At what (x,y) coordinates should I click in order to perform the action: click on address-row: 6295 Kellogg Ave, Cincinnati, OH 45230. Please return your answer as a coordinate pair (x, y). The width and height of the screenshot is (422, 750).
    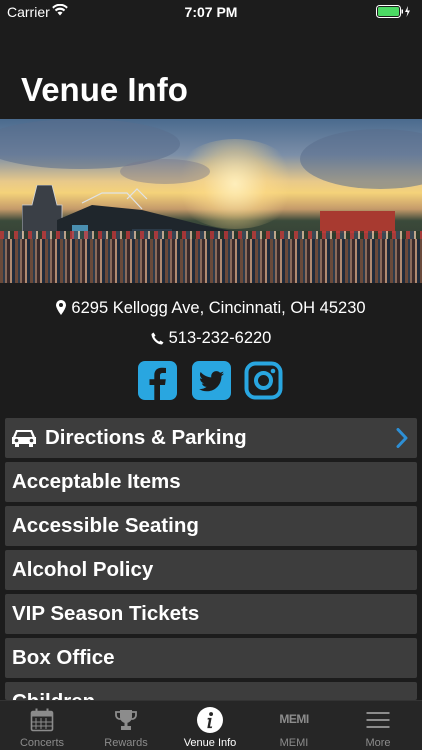
    Looking at the image, I should click on (211, 308).